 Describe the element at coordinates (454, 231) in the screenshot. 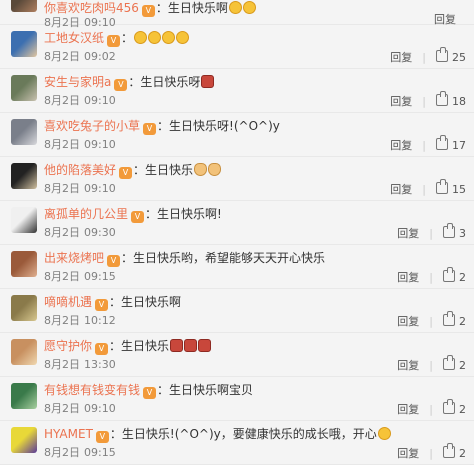

I see `like-button: 3` at that location.